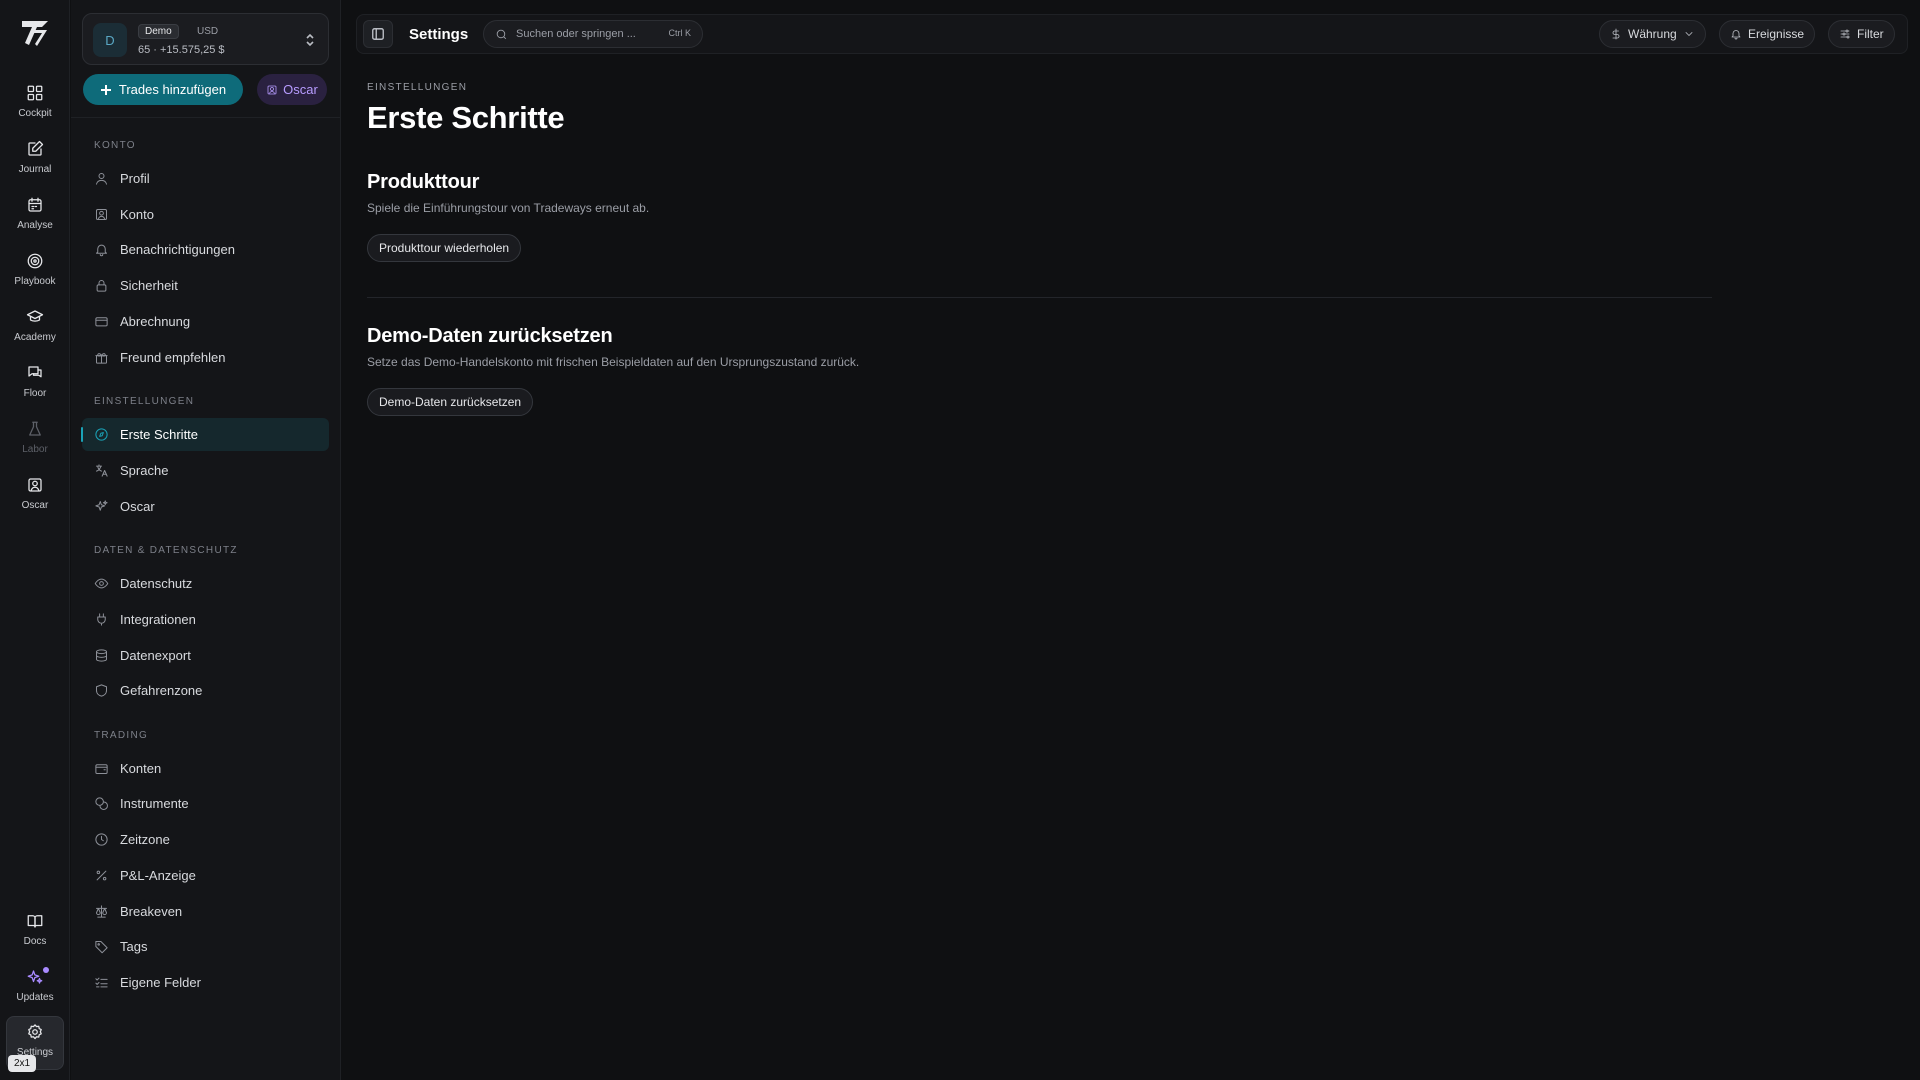 The image size is (1920, 1080). What do you see at coordinates (1776, 34) in the screenshot?
I see `events-label: Ereignisse` at bounding box center [1776, 34].